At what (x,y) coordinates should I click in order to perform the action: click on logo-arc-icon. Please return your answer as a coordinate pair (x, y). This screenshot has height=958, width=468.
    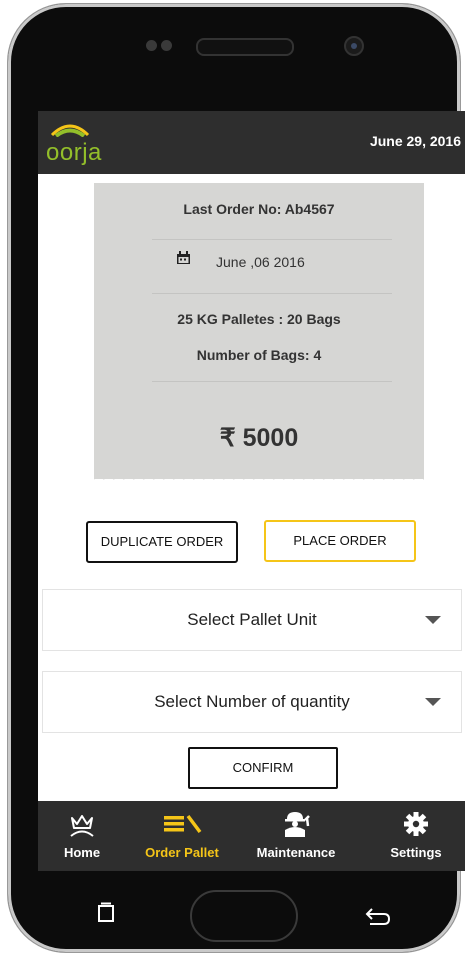
    Looking at the image, I should click on (70, 130).